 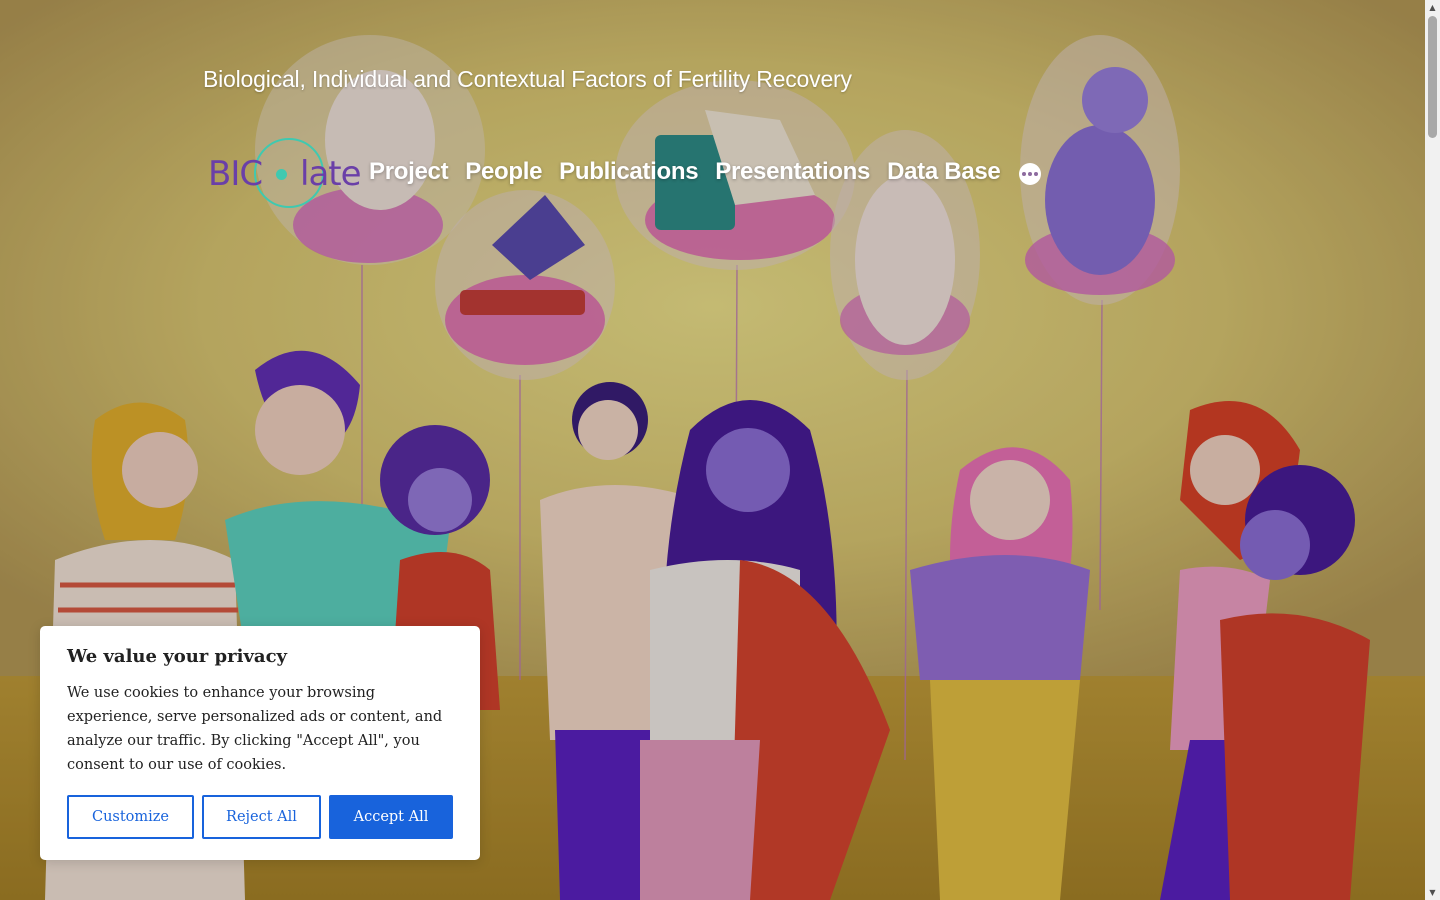 What do you see at coordinates (1432, 450) in the screenshot?
I see `vertical-scrollbar: ▲ ▼` at bounding box center [1432, 450].